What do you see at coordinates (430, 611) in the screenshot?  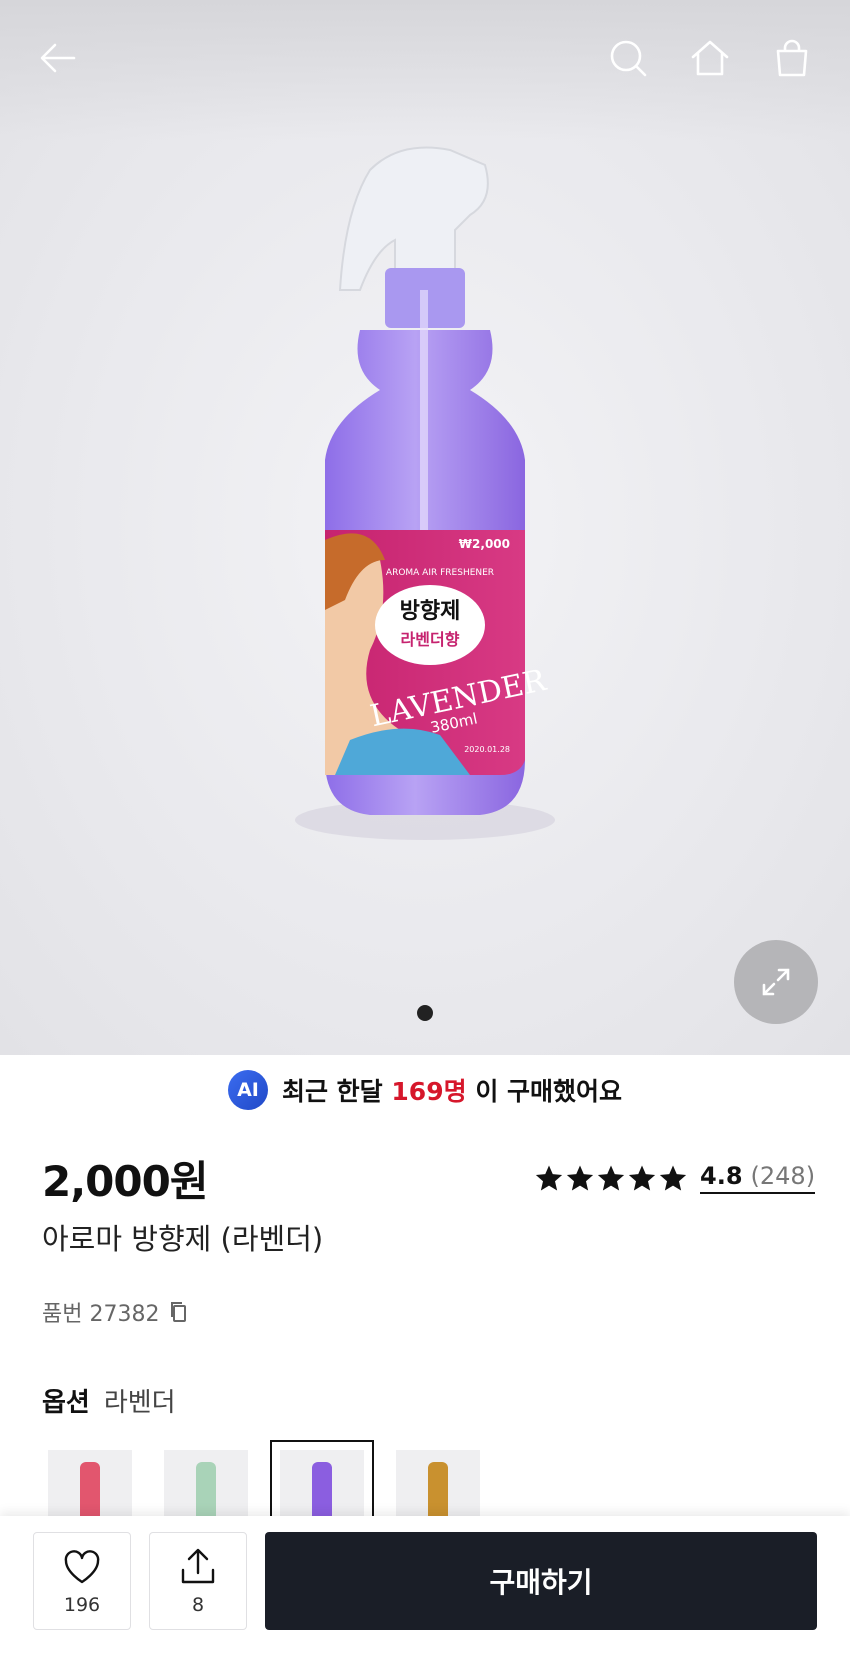 I see `label-title-text: 방향제` at bounding box center [430, 611].